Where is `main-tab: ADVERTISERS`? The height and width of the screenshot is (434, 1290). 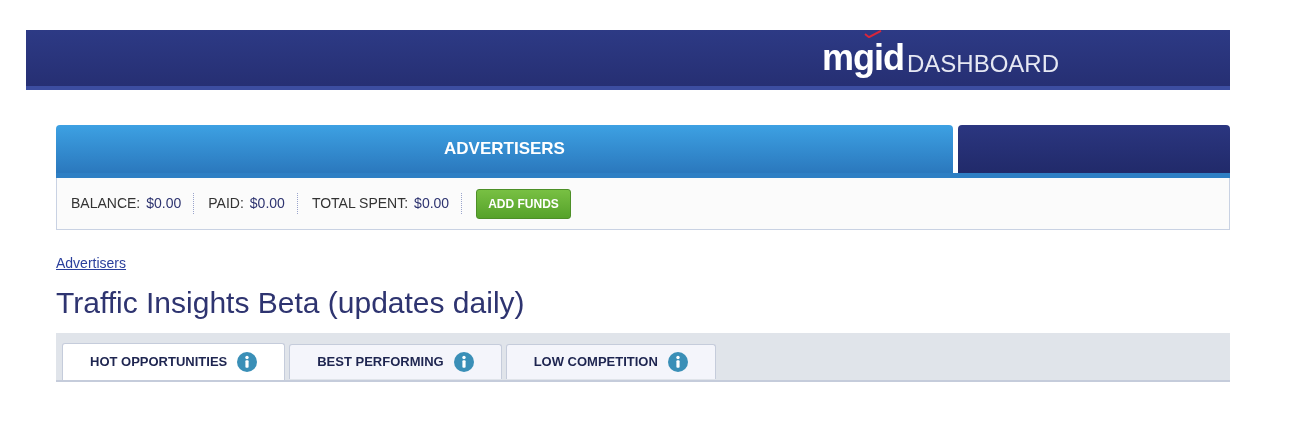 main-tab: ADVERTISERS is located at coordinates (504, 149).